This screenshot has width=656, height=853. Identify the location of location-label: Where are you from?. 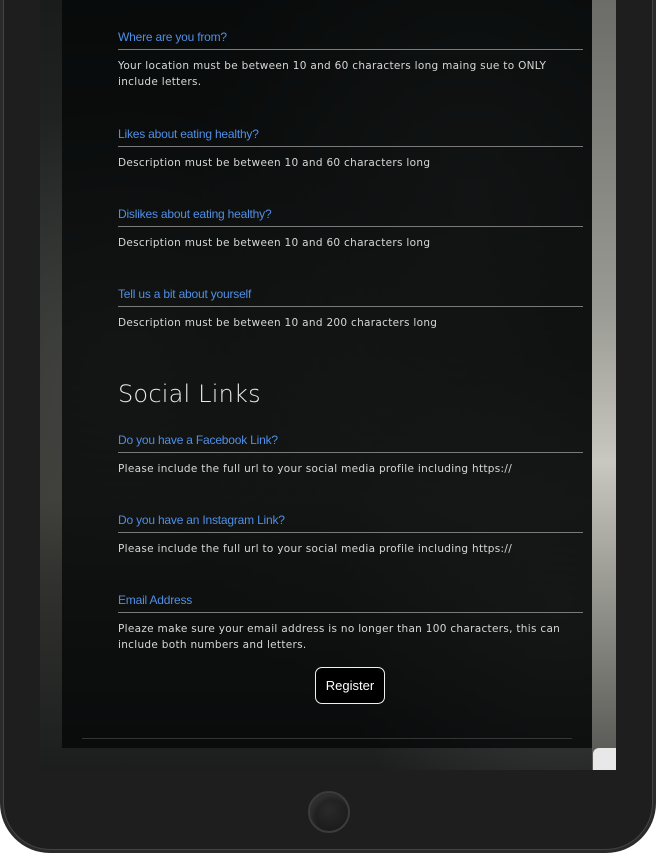
(172, 37).